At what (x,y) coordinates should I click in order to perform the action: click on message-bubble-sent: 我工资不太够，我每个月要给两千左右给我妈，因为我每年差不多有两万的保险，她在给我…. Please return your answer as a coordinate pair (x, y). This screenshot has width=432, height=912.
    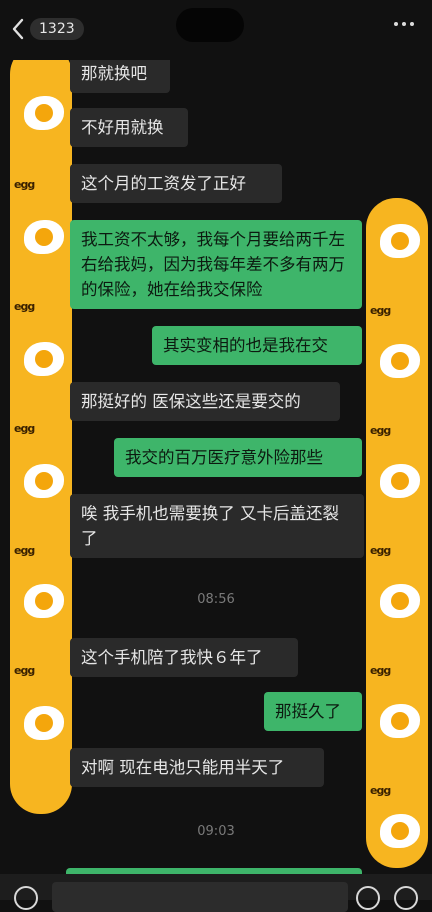
    Looking at the image, I should click on (216, 264).